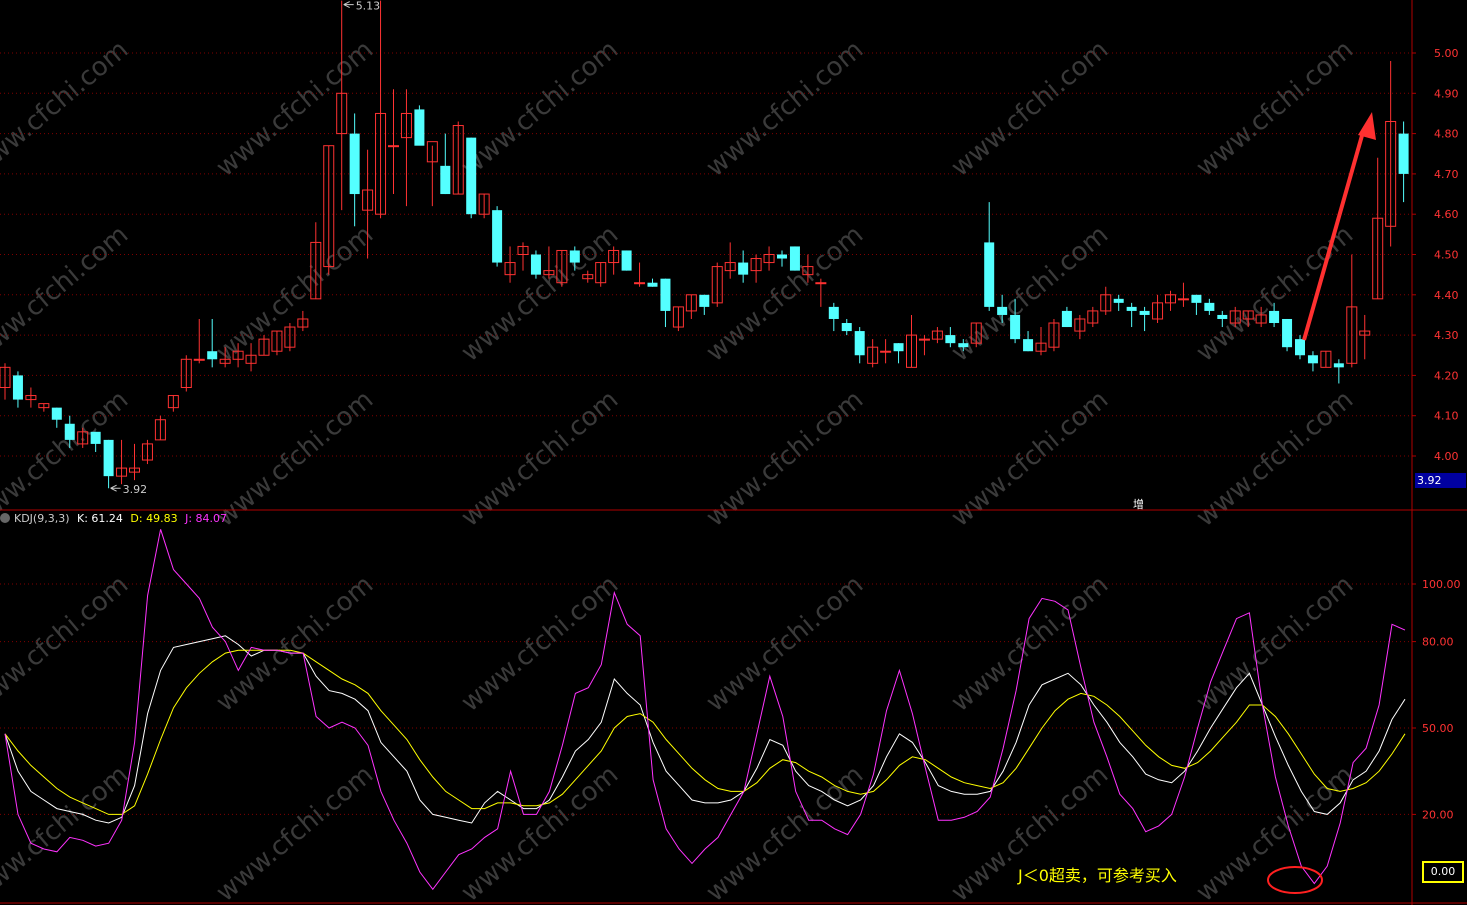 This screenshot has width=1467, height=905. Describe the element at coordinates (206, 518) in the screenshot. I see `kdj-legend-j: J: 84.07` at that location.